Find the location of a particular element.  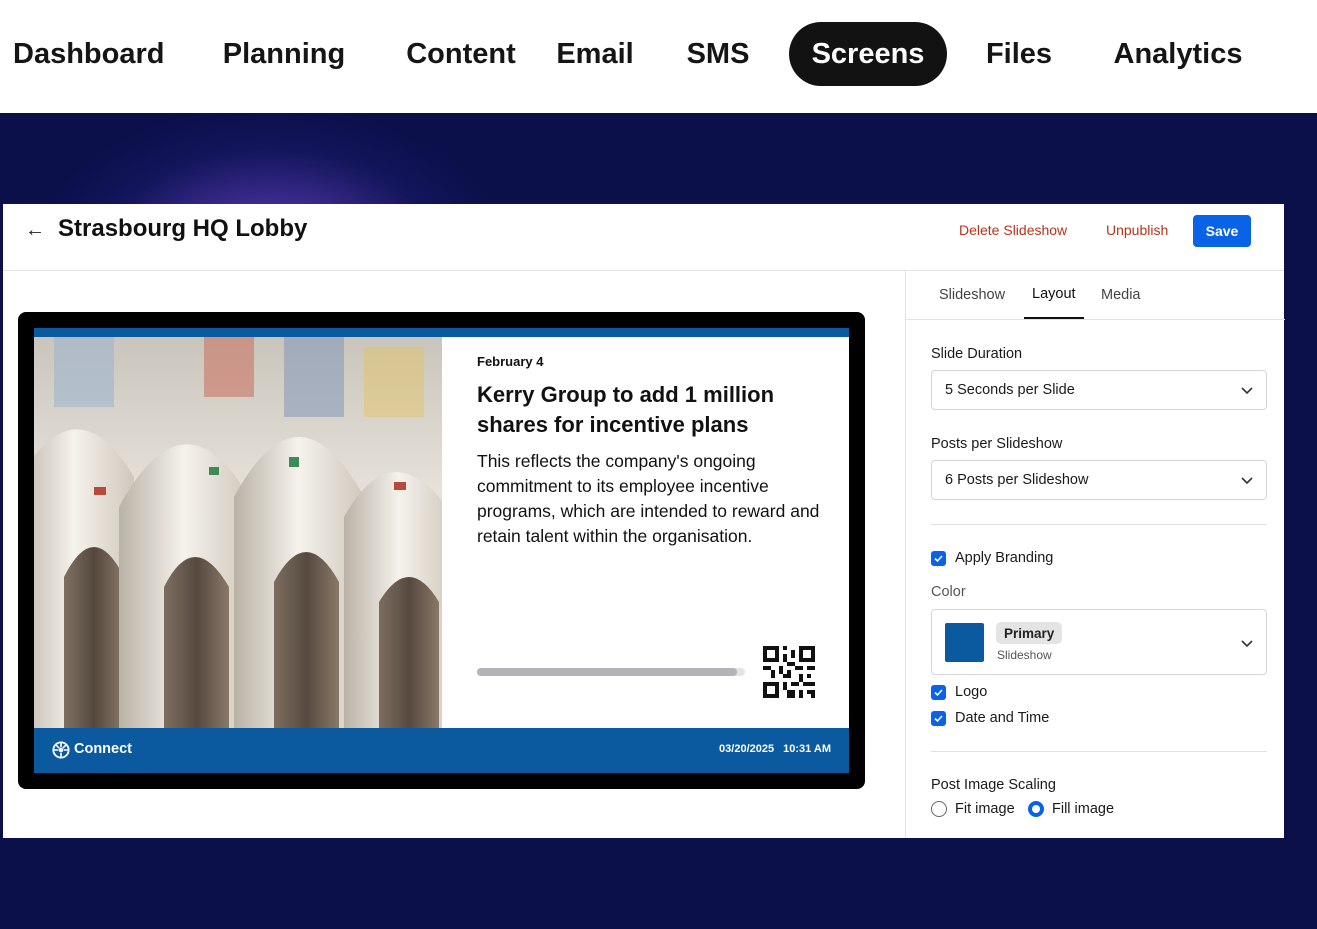

tab-slideshow: Slideshow is located at coordinates (972, 295).